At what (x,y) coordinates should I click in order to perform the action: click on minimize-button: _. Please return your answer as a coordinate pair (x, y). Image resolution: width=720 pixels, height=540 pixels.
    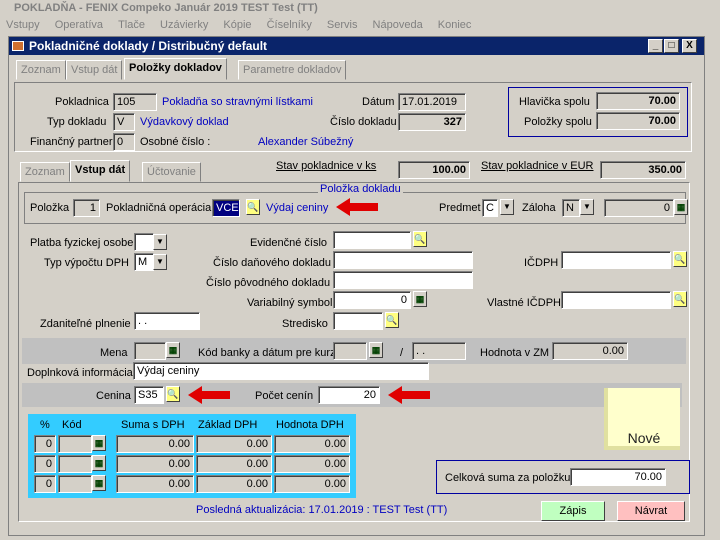
    Looking at the image, I should click on (655, 46).